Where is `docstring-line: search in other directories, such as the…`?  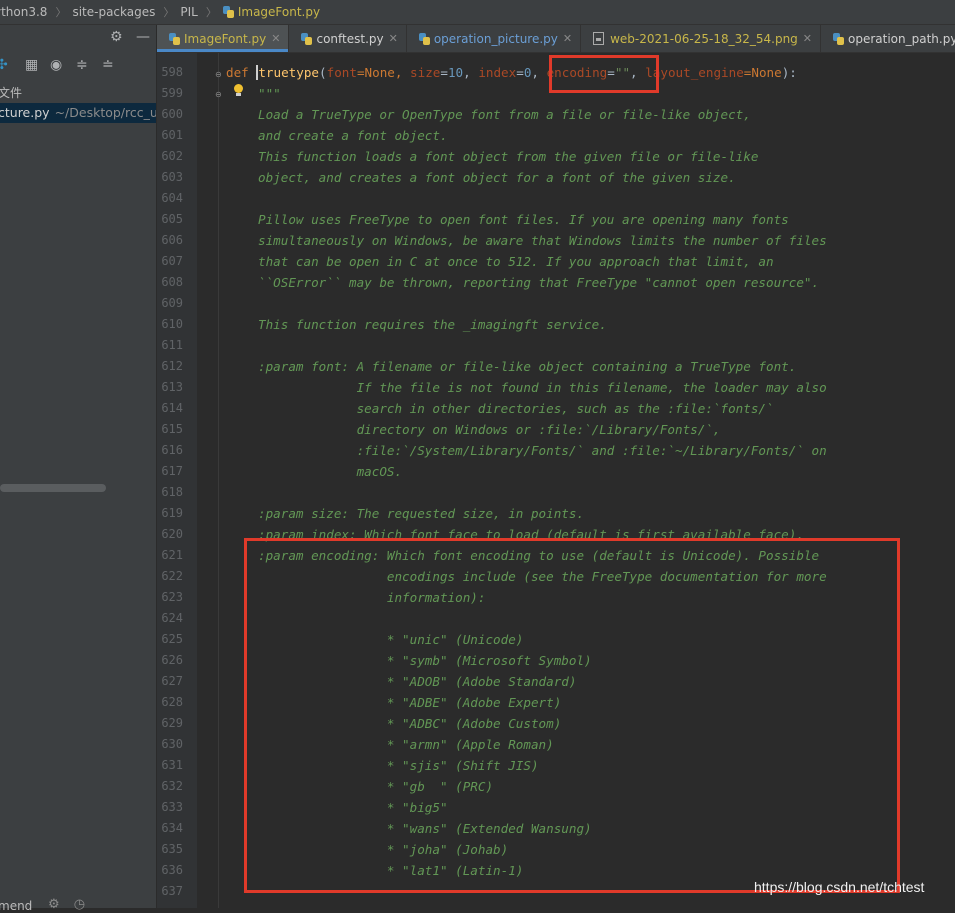 docstring-line: search in other directories, such as the… is located at coordinates (516, 408).